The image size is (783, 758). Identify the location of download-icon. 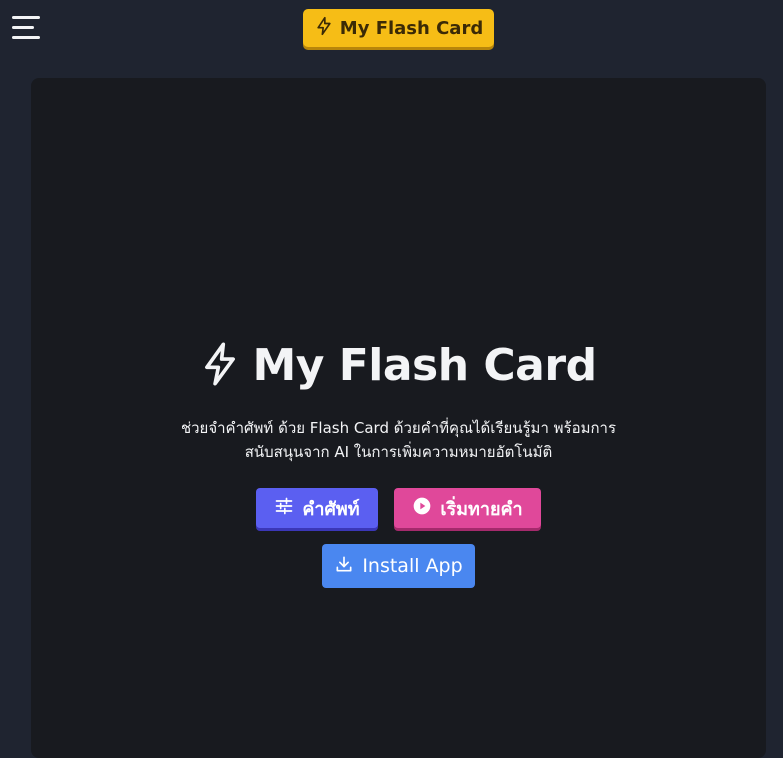
(344, 566).